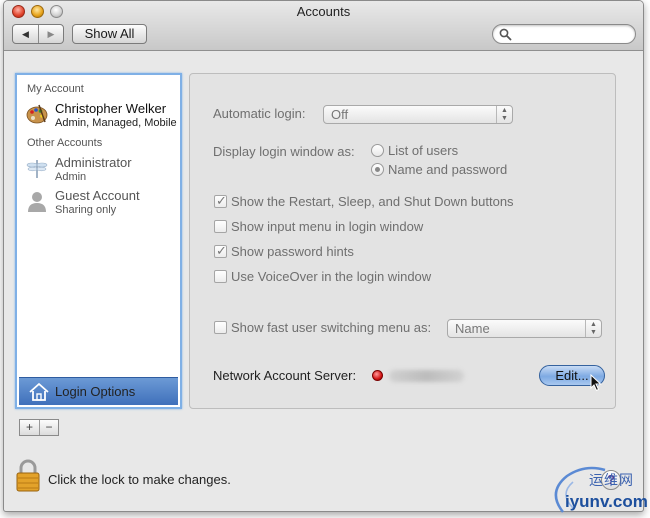 This screenshot has height=518, width=650. Describe the element at coordinates (48, 427) in the screenshot. I see `remove-account-button: −` at that location.